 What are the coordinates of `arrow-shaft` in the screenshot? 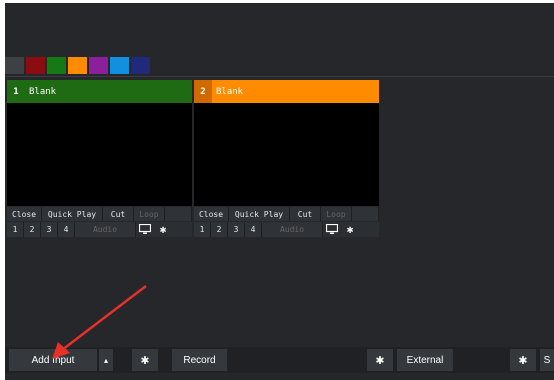 It's located at (104, 318).